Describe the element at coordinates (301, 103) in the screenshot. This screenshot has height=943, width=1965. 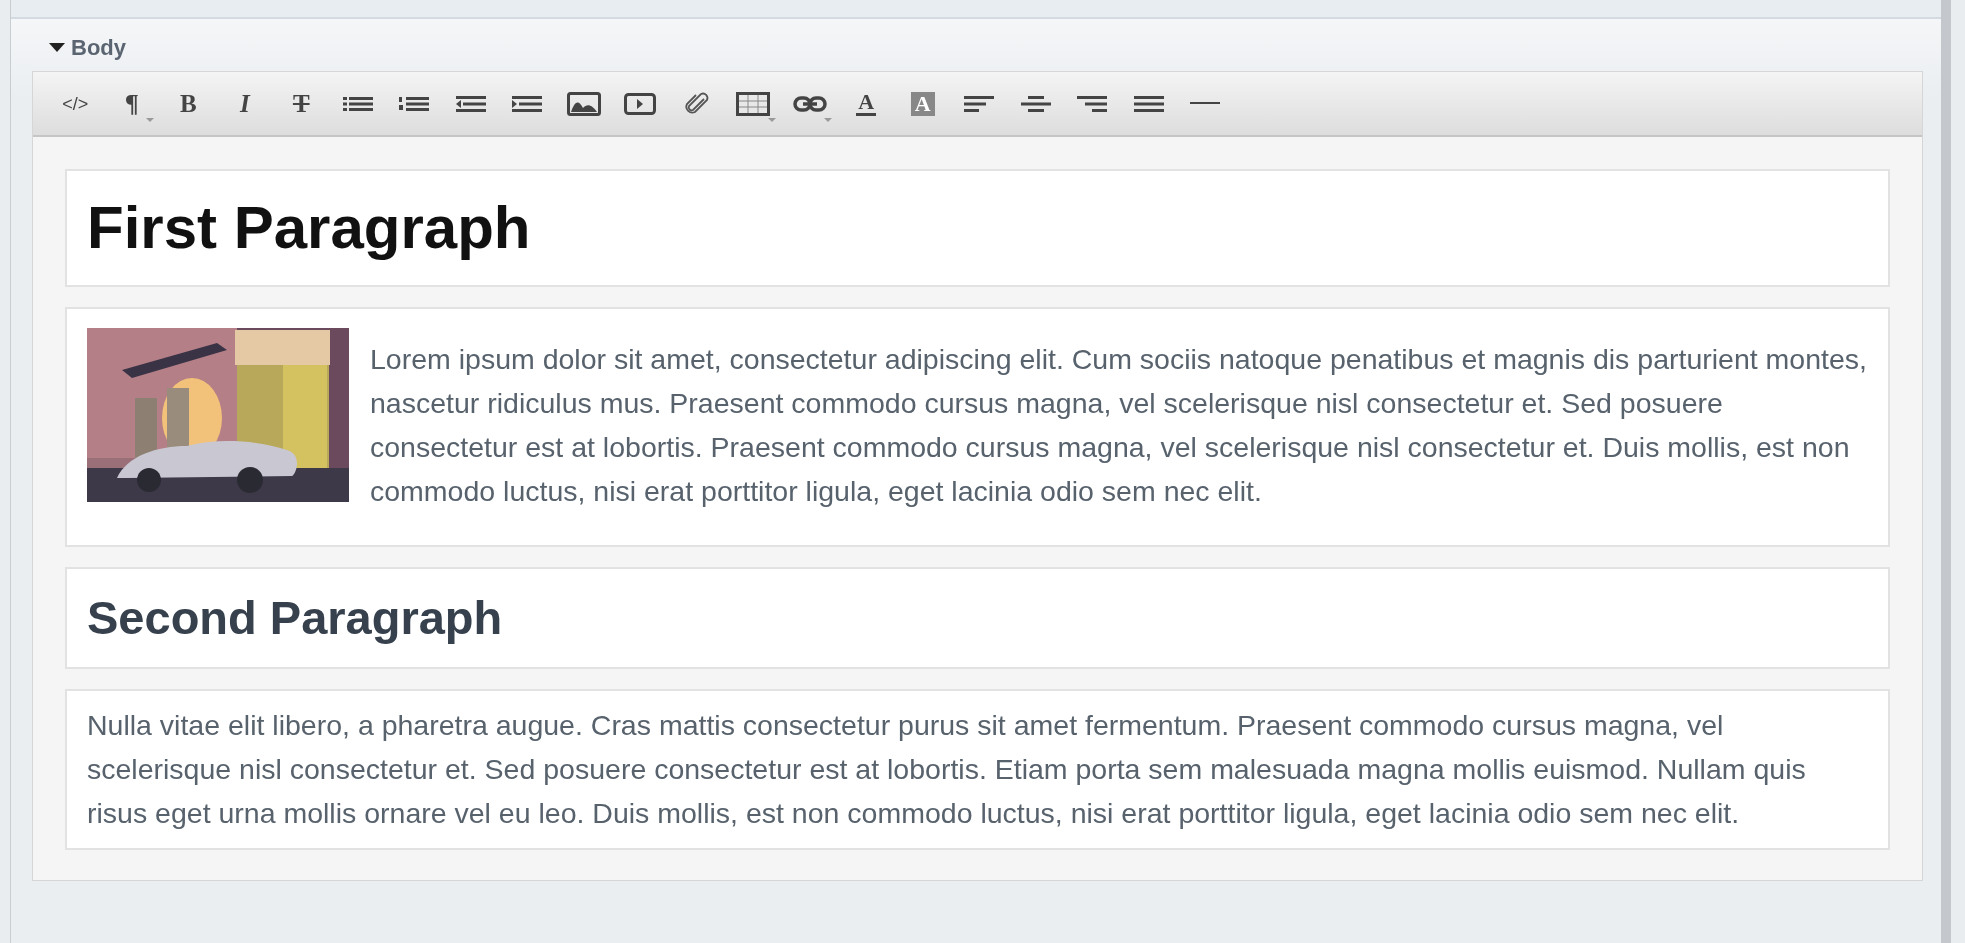
I see `strike-button: T` at that location.